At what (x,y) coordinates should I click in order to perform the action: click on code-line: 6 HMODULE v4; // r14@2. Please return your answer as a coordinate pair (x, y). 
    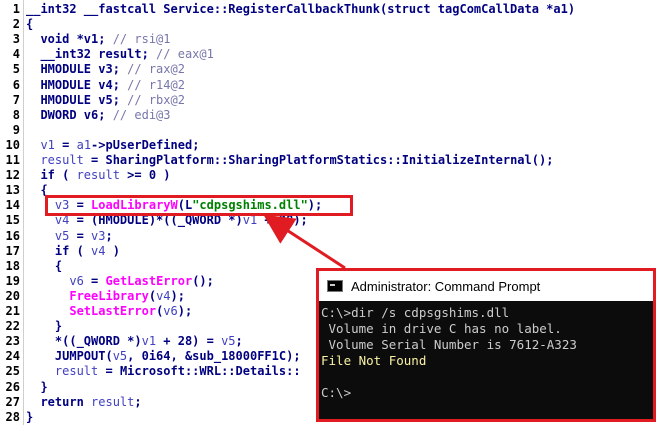
    Looking at the image, I should click on (92, 85).